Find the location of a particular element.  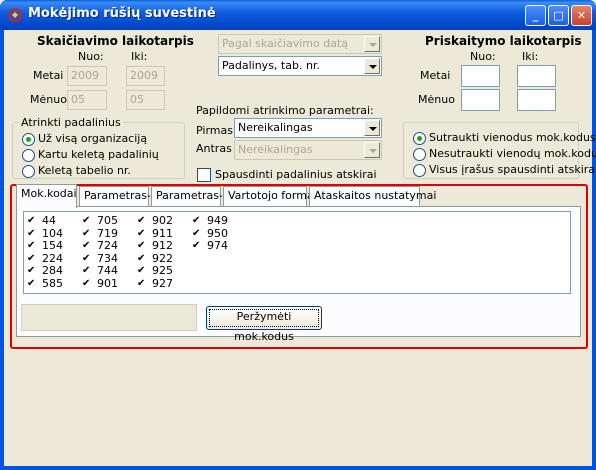

code-item: 901 is located at coordinates (99, 284).